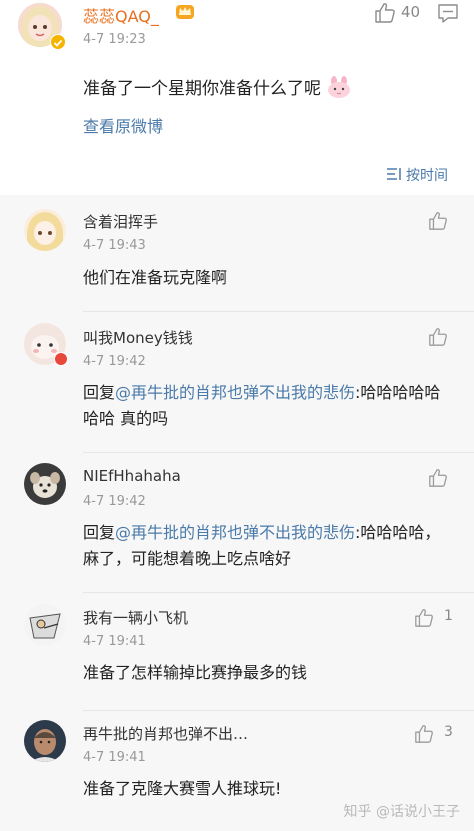 The width and height of the screenshot is (474, 831). I want to click on view-original-link: 查看原微博, so click(123, 125).